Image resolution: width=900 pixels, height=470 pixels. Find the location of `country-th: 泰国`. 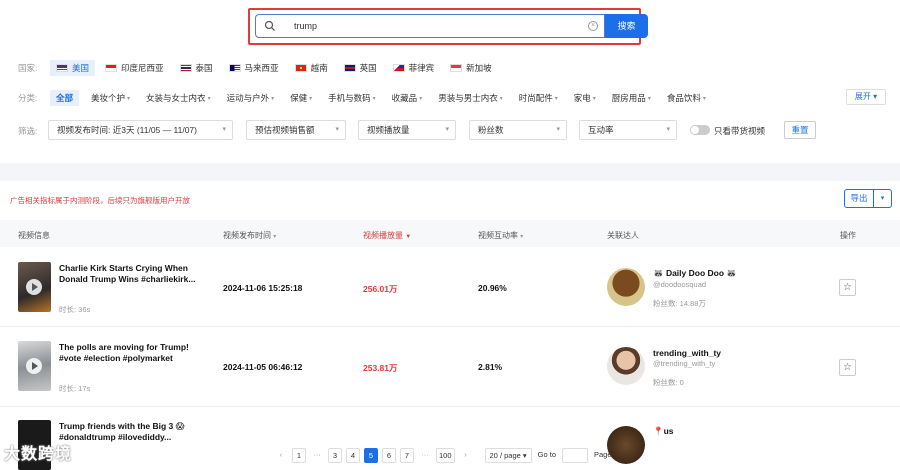

country-th: 泰国 is located at coordinates (196, 68).